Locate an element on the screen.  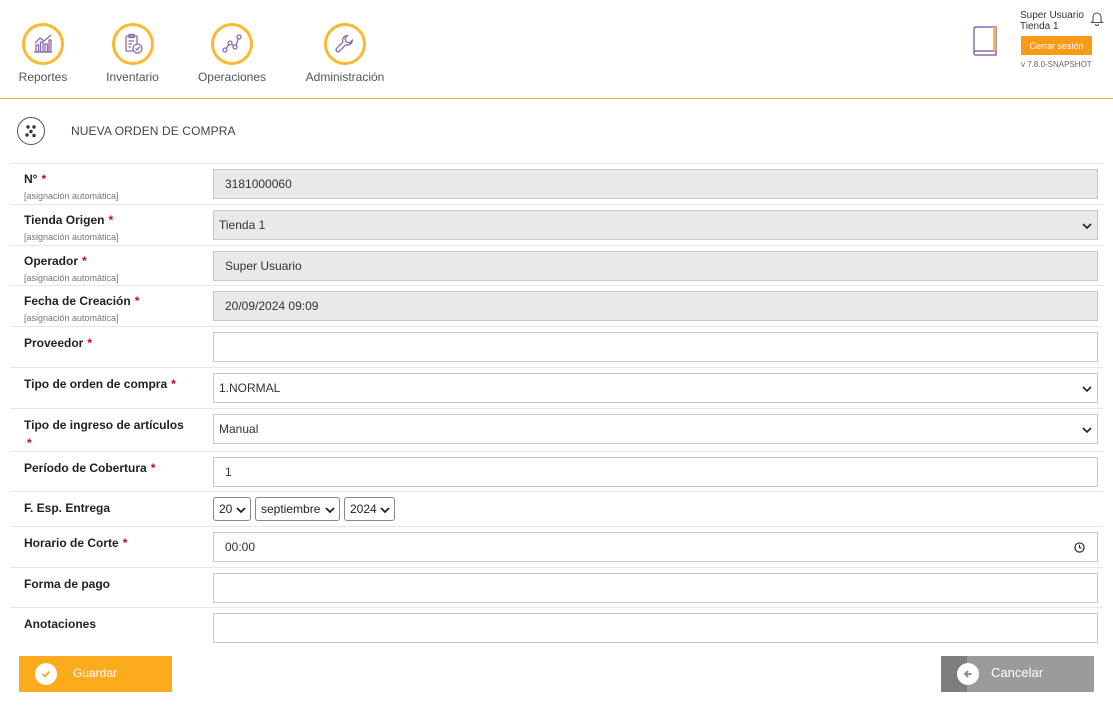
page-title: NUEVA ORDEN DE COMPRA is located at coordinates (153, 131).